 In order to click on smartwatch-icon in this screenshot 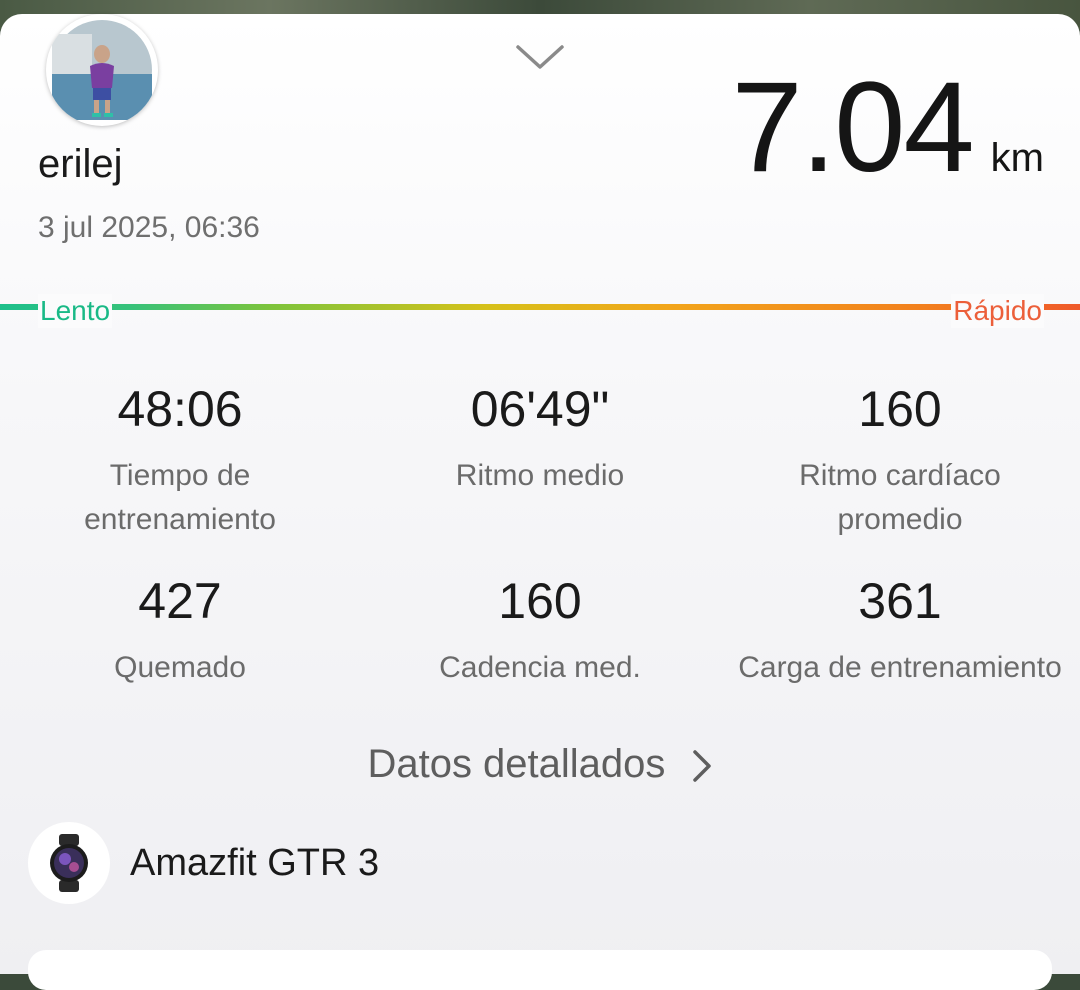, I will do `click(69, 863)`.